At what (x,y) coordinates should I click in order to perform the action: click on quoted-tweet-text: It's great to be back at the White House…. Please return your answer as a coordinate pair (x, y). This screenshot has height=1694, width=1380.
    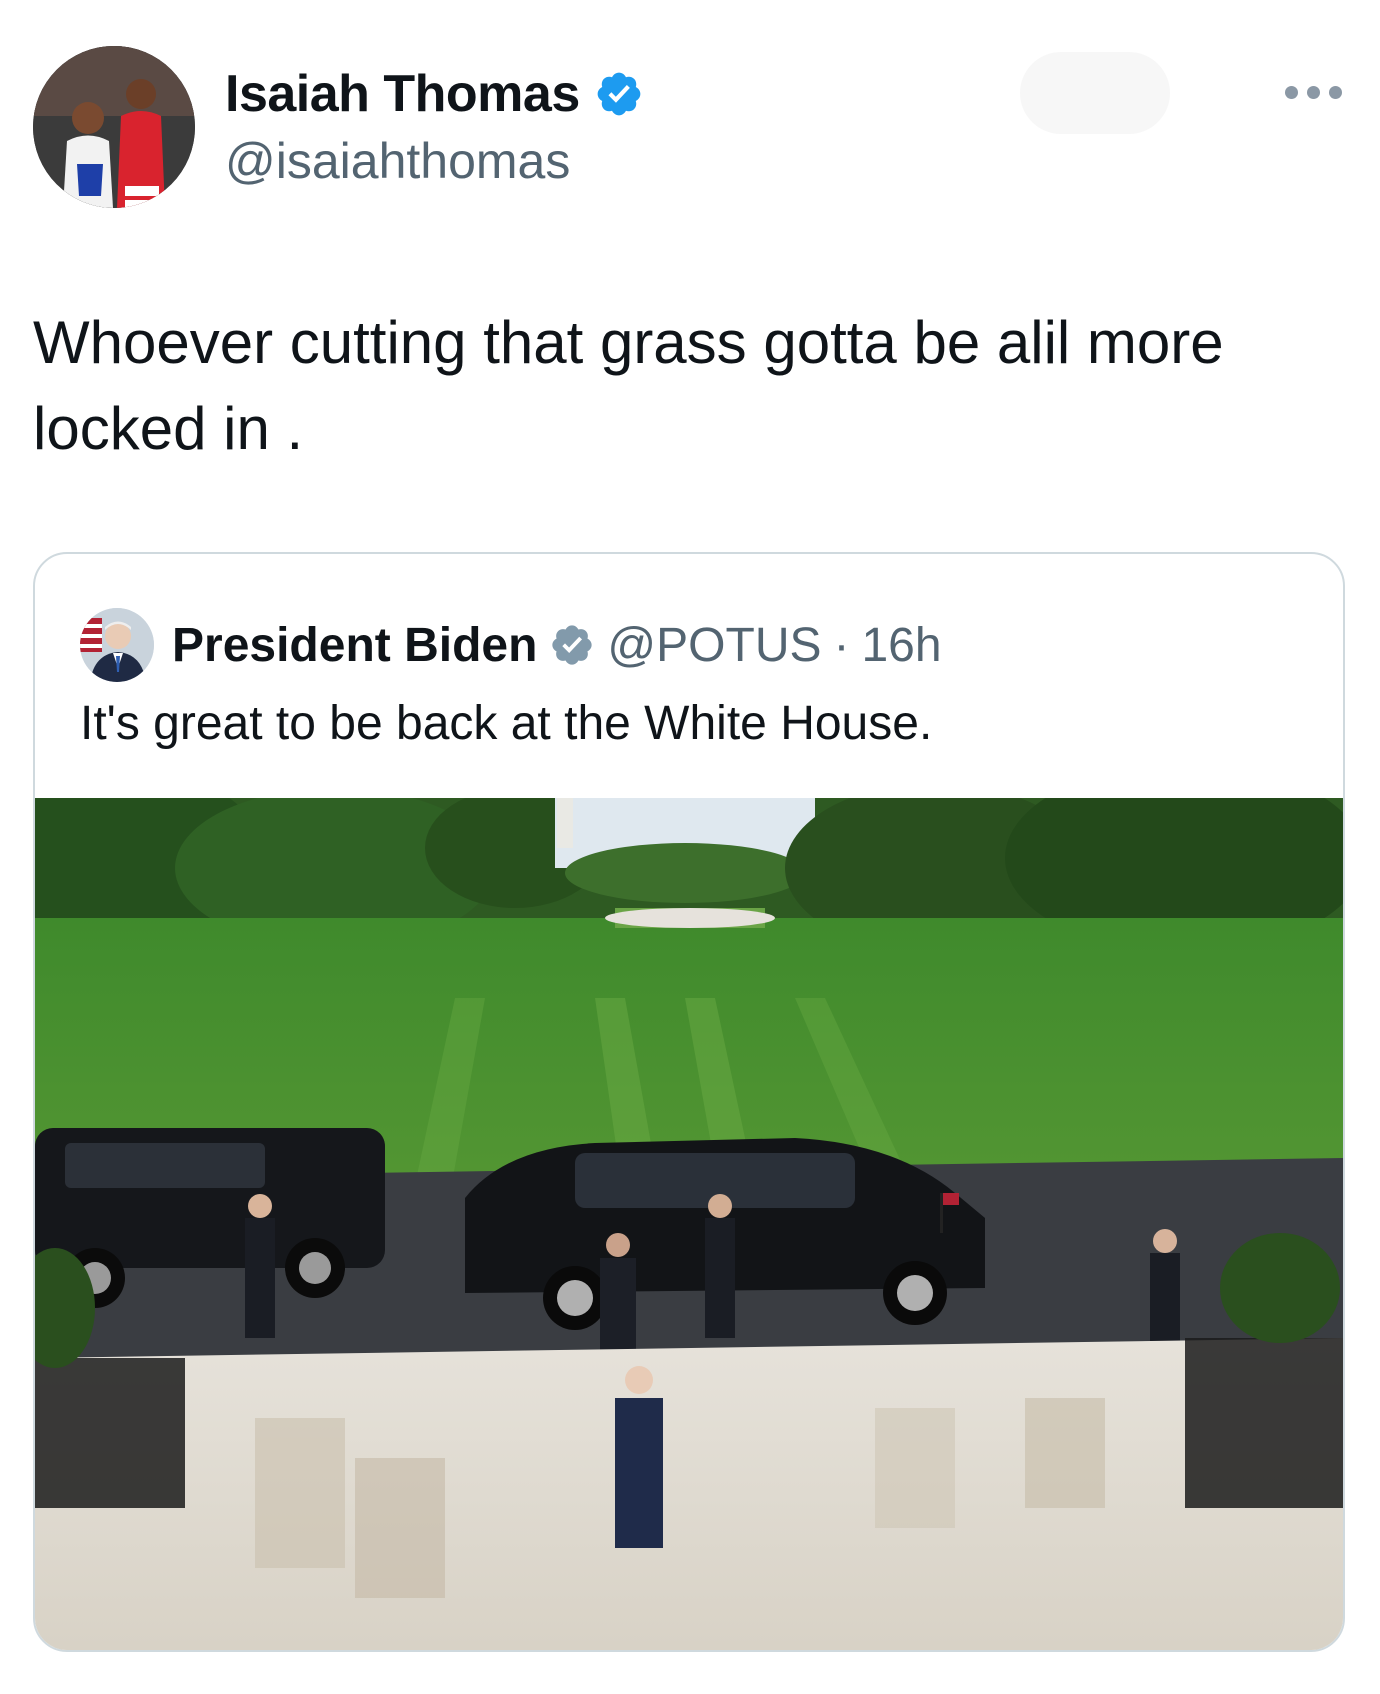
    Looking at the image, I should click on (506, 723).